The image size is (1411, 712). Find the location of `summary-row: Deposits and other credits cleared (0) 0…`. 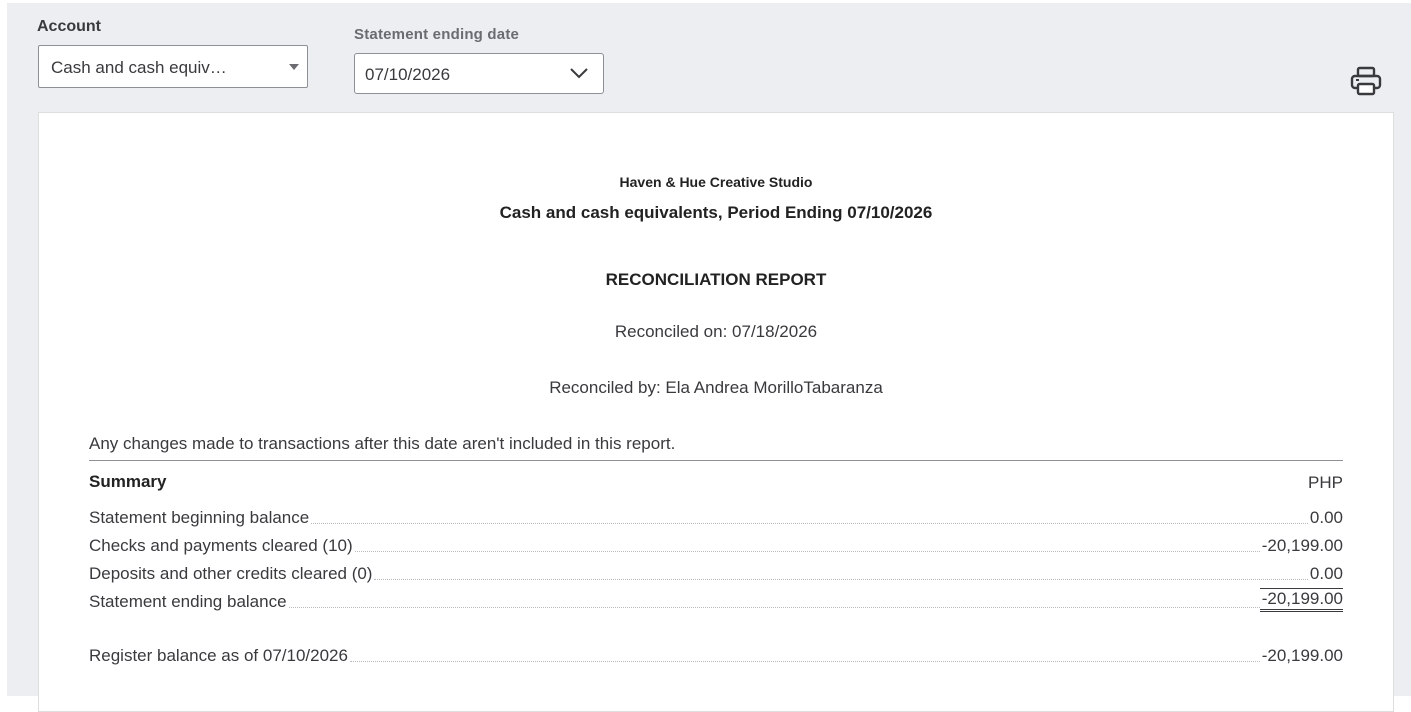

summary-row: Deposits and other credits cleared (0) 0… is located at coordinates (716, 573).